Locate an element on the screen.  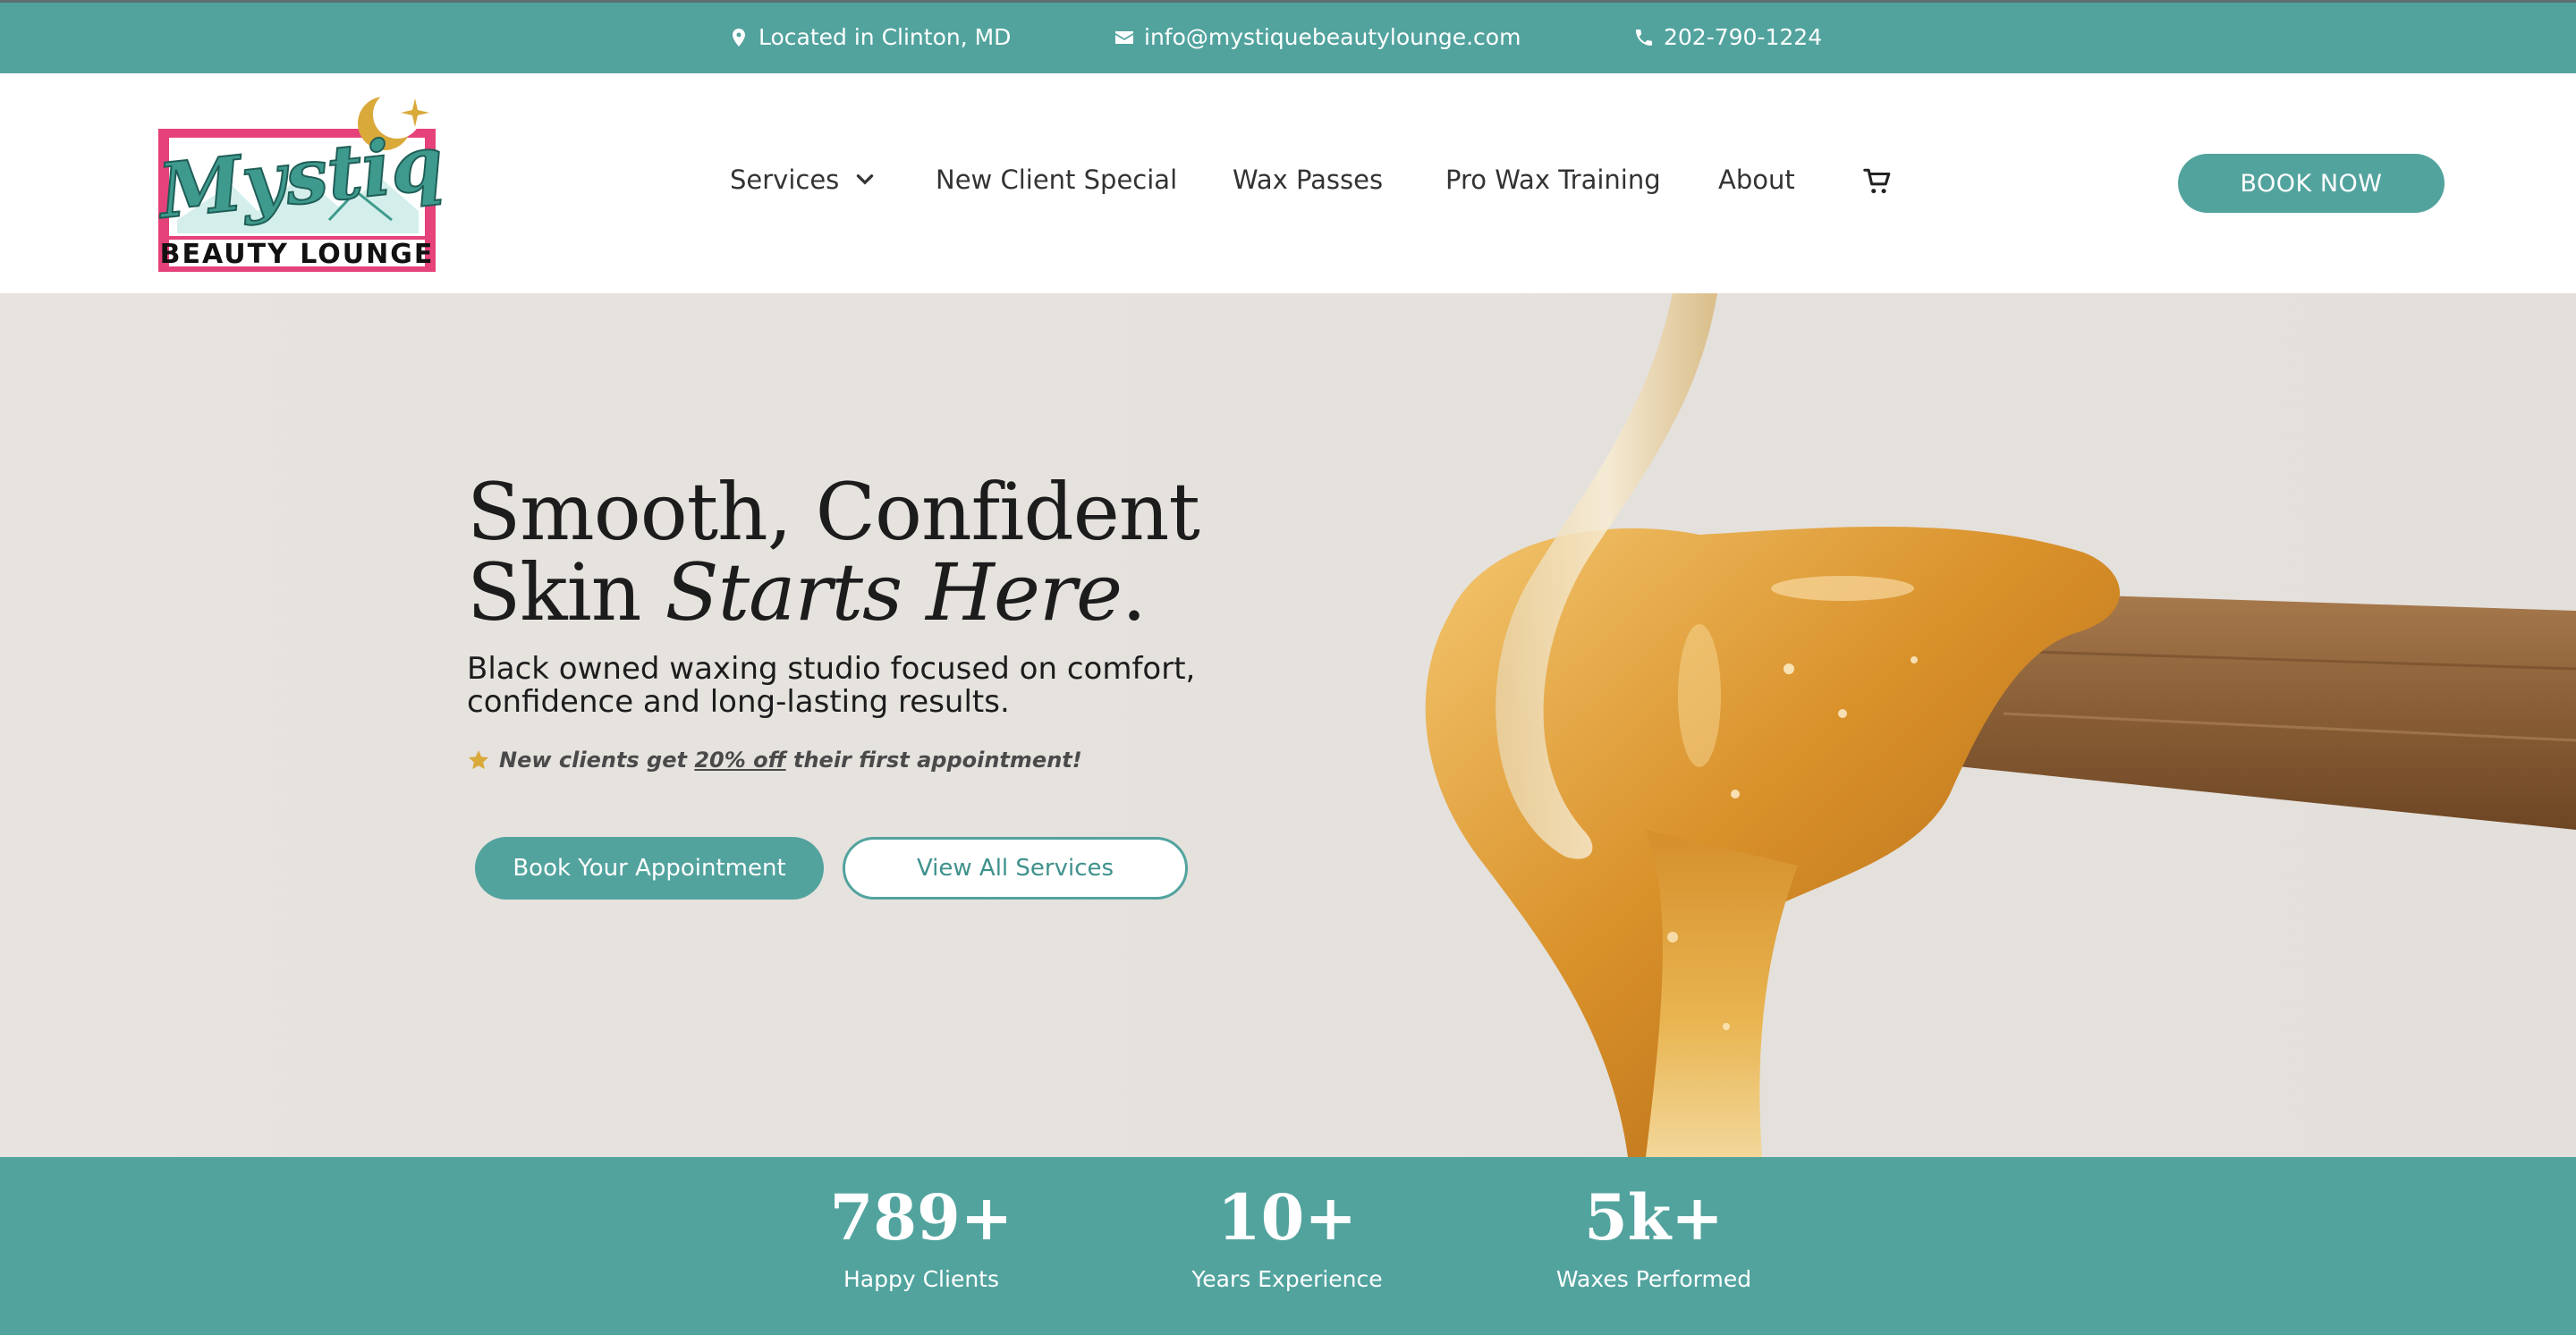
stat-label: Years Experience is located at coordinates (1287, 1279).